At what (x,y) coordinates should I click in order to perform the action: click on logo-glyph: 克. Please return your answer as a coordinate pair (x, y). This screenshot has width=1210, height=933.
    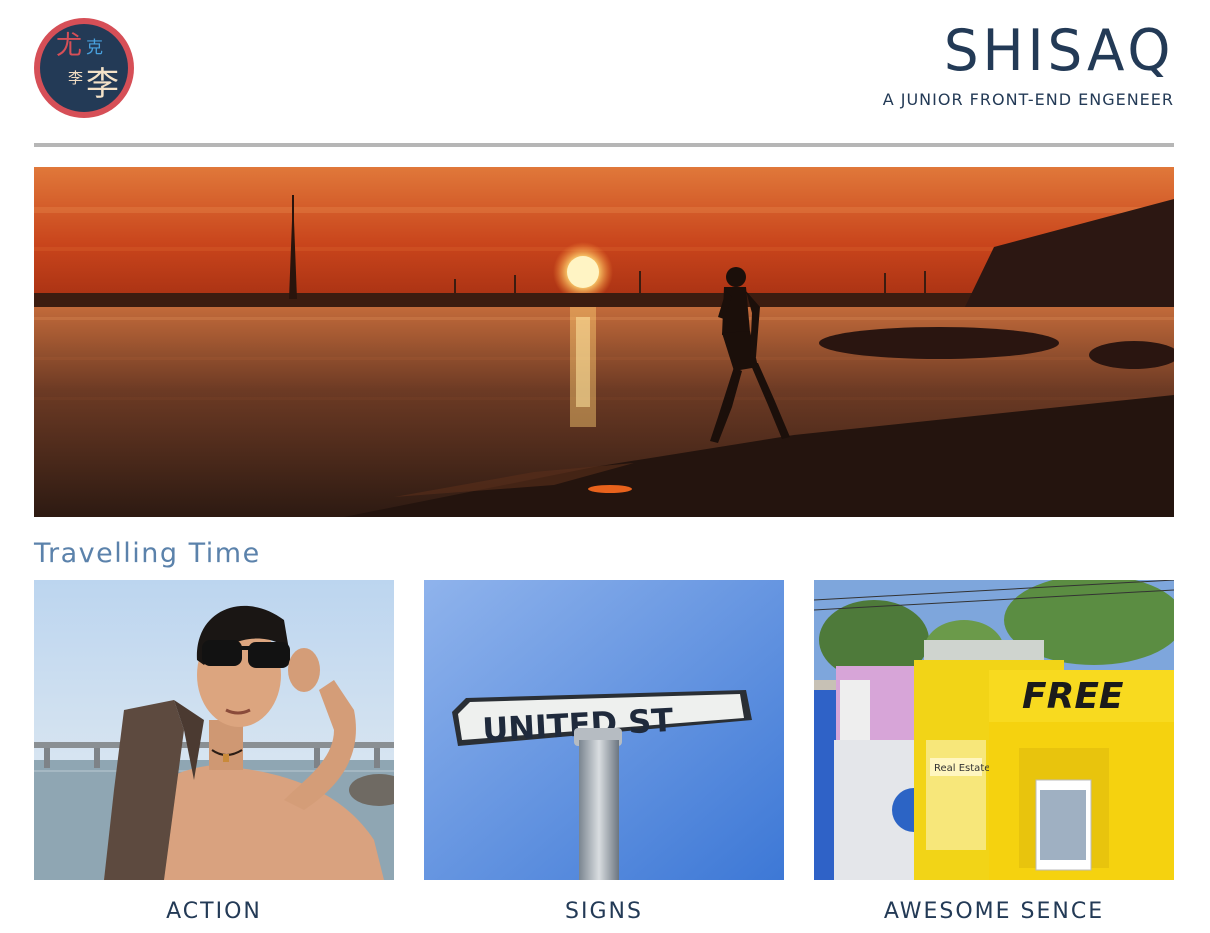
    Looking at the image, I should click on (94, 48).